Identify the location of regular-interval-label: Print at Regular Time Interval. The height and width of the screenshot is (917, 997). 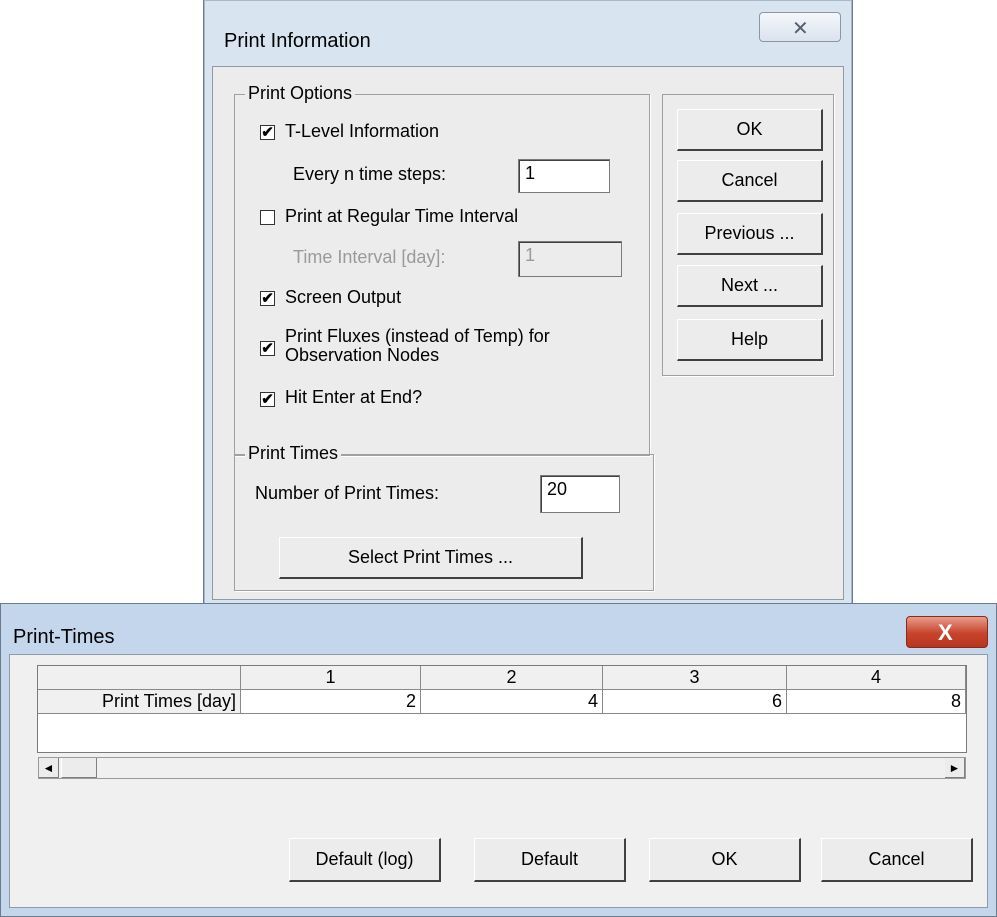
(402, 216).